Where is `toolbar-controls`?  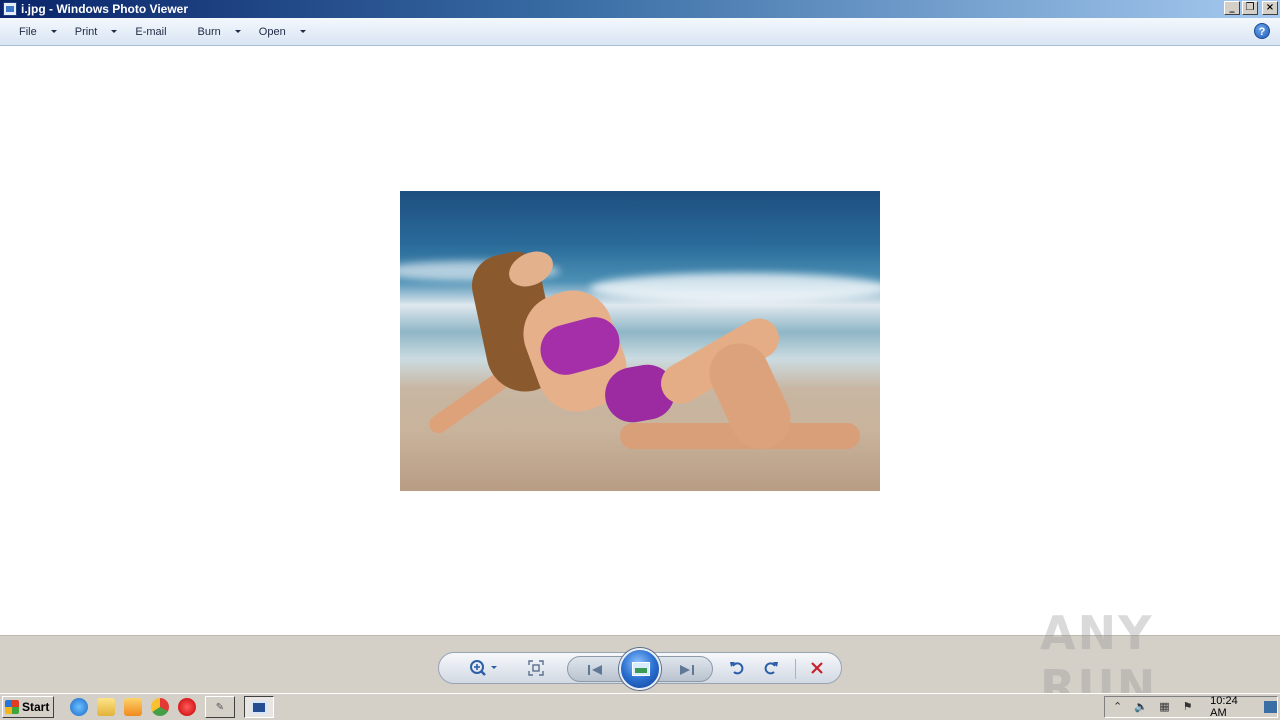 toolbar-controls is located at coordinates (640, 669).